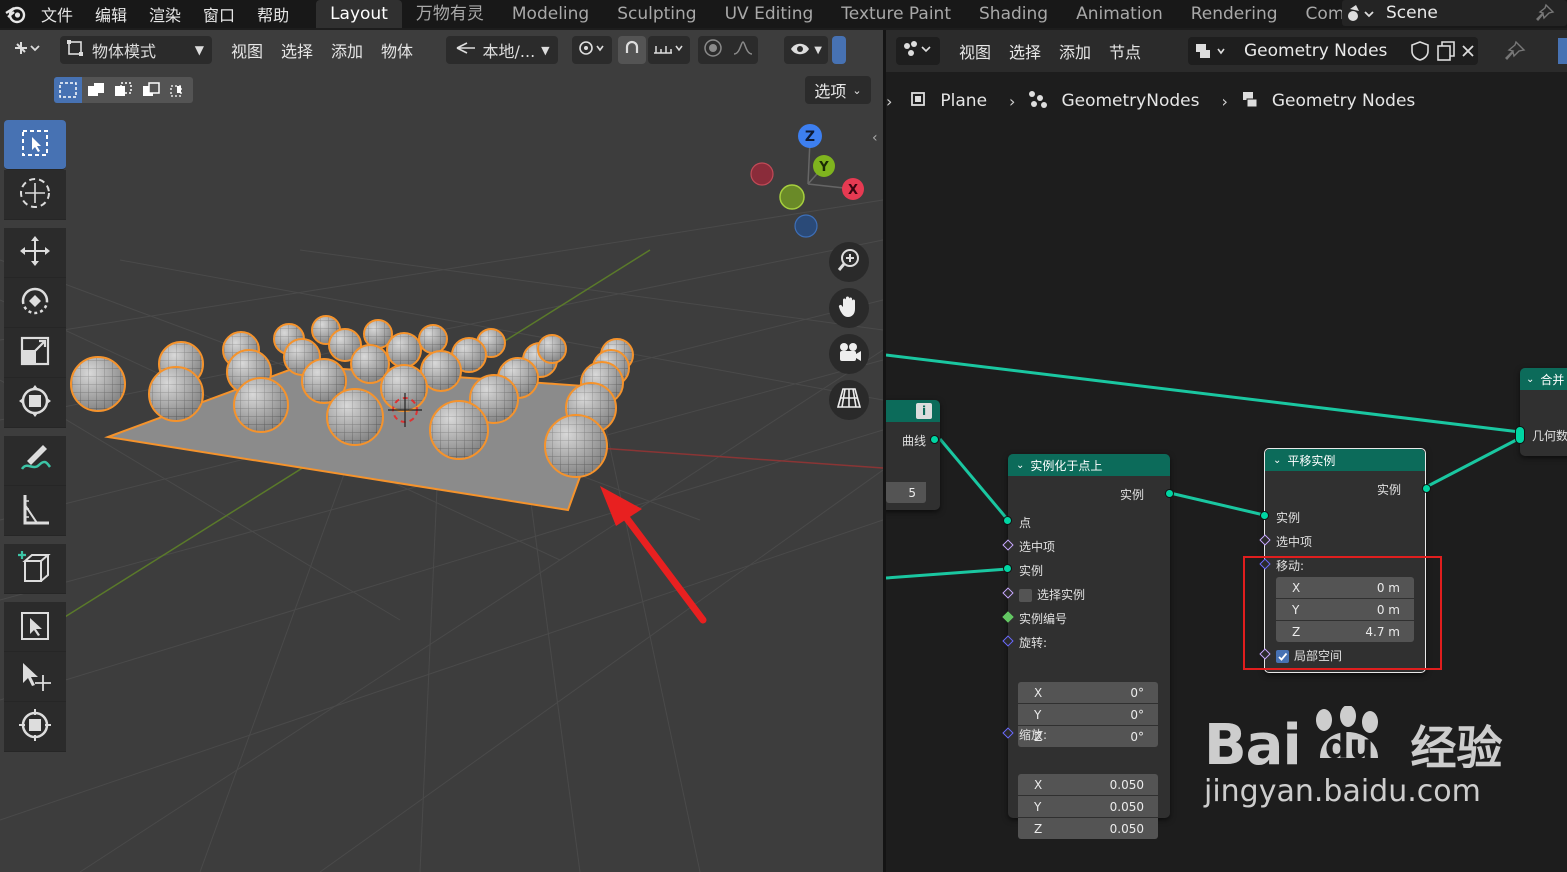 This screenshot has width=1567, height=872. What do you see at coordinates (1013, 14) in the screenshot?
I see `tab-shading: Shading` at bounding box center [1013, 14].